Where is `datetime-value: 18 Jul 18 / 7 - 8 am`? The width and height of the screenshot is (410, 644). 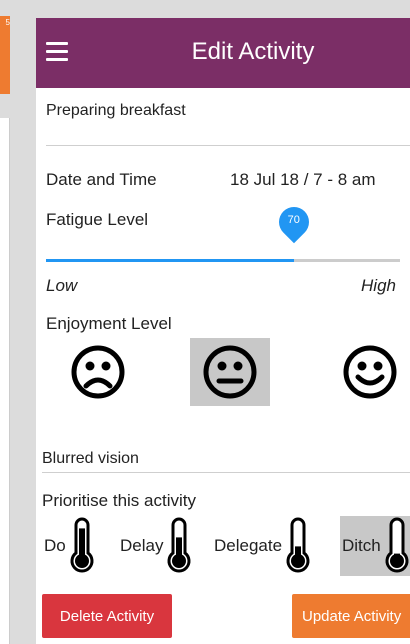
datetime-value: 18 Jul 18 / 7 - 8 am is located at coordinates (303, 180).